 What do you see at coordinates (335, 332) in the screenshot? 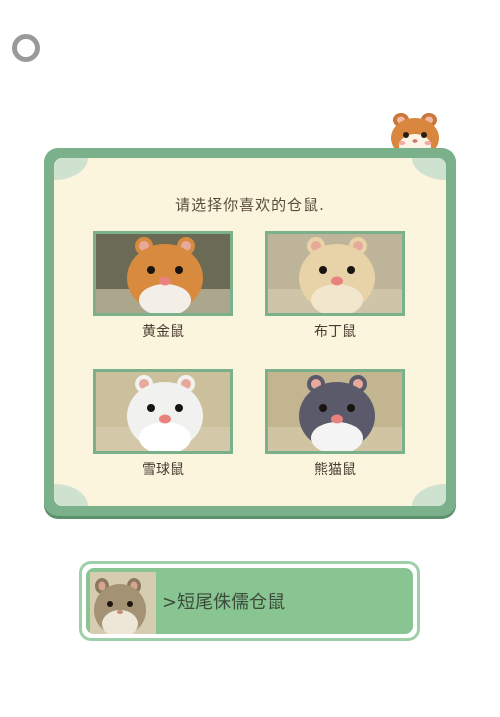
I see `hamster-option-label: 布丁鼠` at bounding box center [335, 332].